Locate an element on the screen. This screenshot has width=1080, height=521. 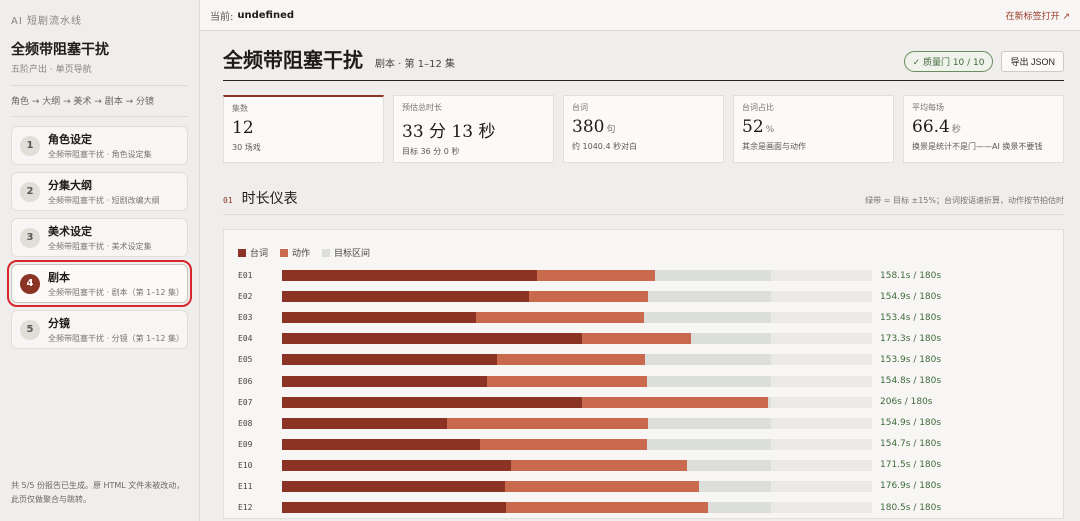
stat-value: 12 is located at coordinates (243, 128).